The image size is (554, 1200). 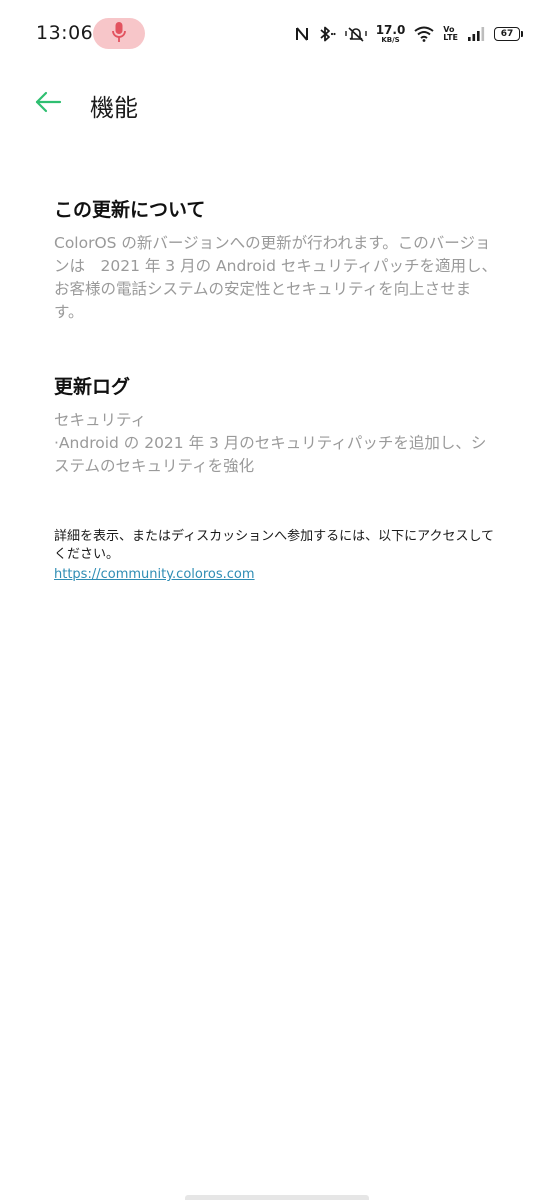 What do you see at coordinates (277, 1197) in the screenshot?
I see `home-indicator` at bounding box center [277, 1197].